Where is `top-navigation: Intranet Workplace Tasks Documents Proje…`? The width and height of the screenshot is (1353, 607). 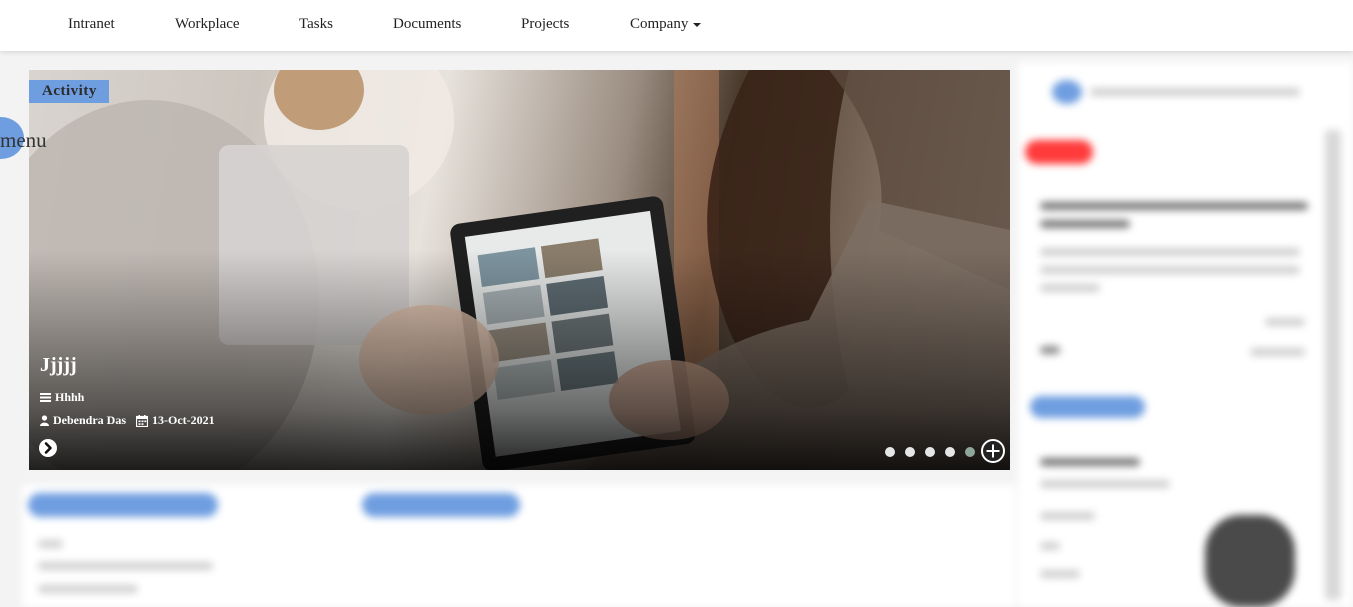 top-navigation: Intranet Workplace Tasks Documents Proje… is located at coordinates (676, 25).